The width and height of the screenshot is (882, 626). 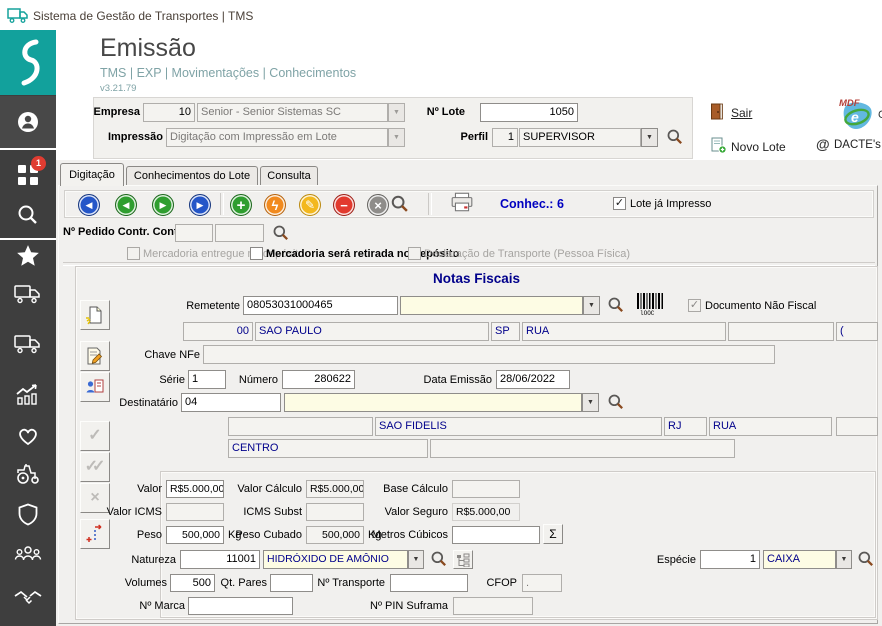 I want to click on especie-select: CAIXA, so click(x=799, y=559).